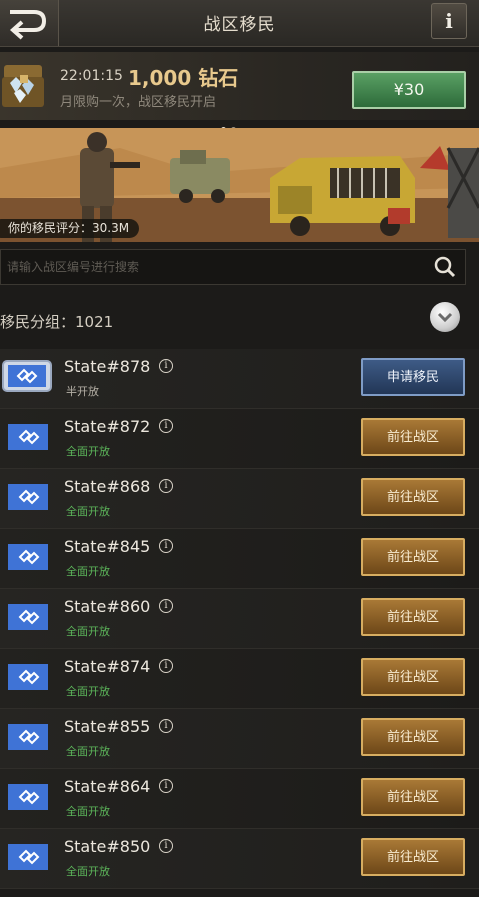  I want to click on state-name: State#872, so click(107, 426).